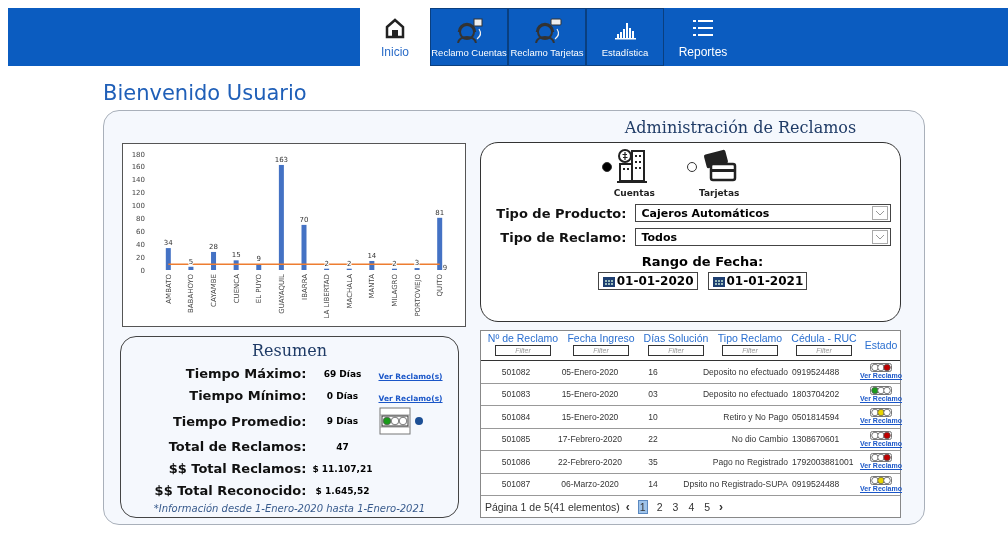 The image size is (1008, 539). I want to click on claim-type-dropdown: Todos, so click(762, 237).